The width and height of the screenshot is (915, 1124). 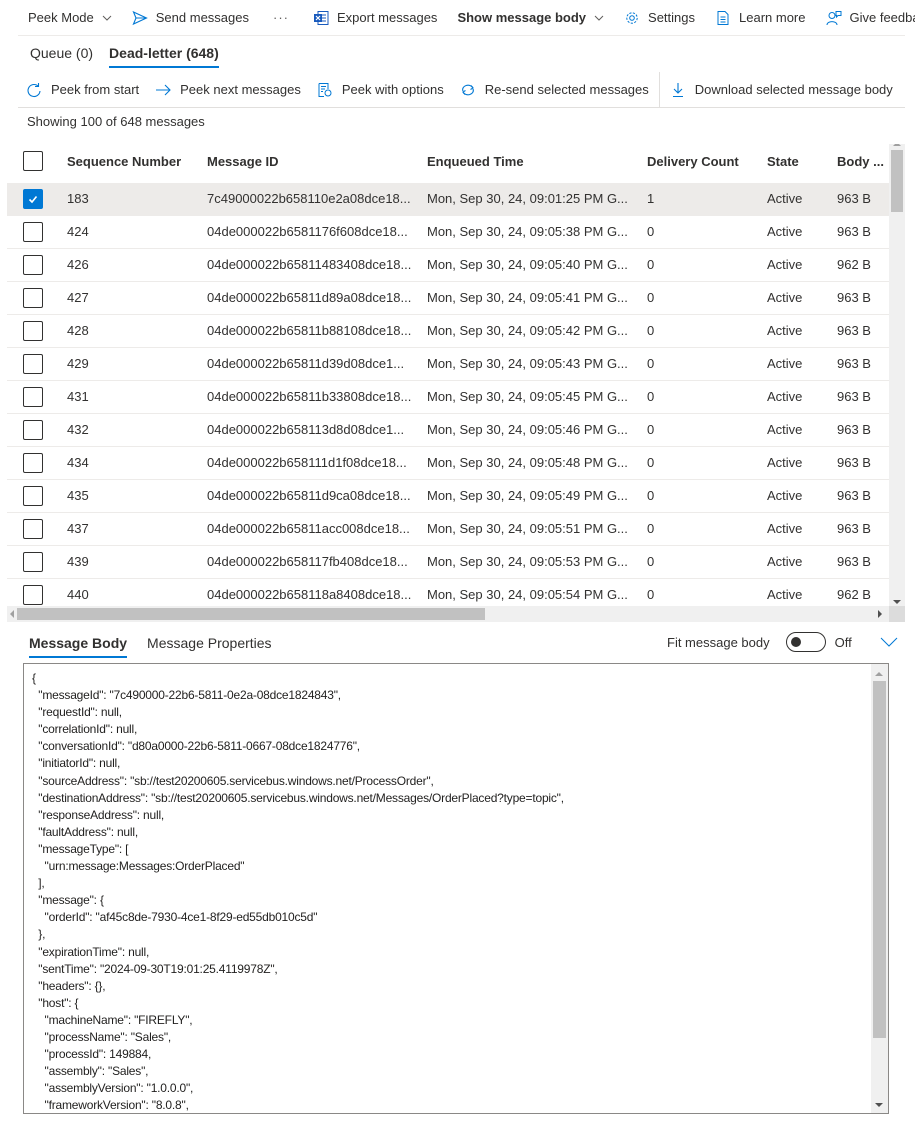 What do you see at coordinates (475, 161) in the screenshot?
I see `column-header-enqueued-time: Enqueued Time` at bounding box center [475, 161].